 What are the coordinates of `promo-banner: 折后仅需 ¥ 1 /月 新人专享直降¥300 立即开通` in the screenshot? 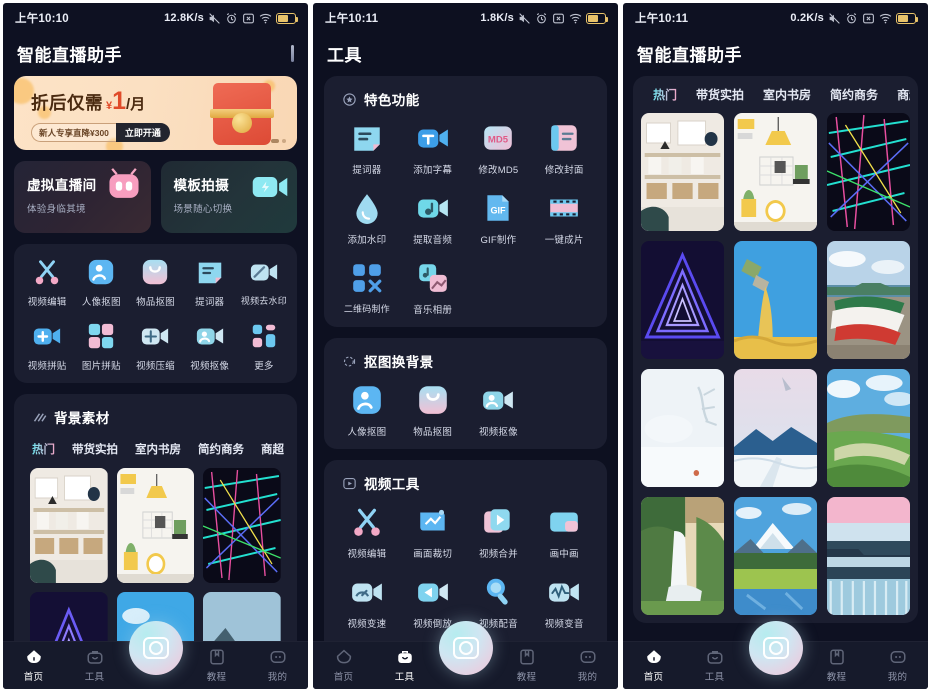 It's located at (155, 113).